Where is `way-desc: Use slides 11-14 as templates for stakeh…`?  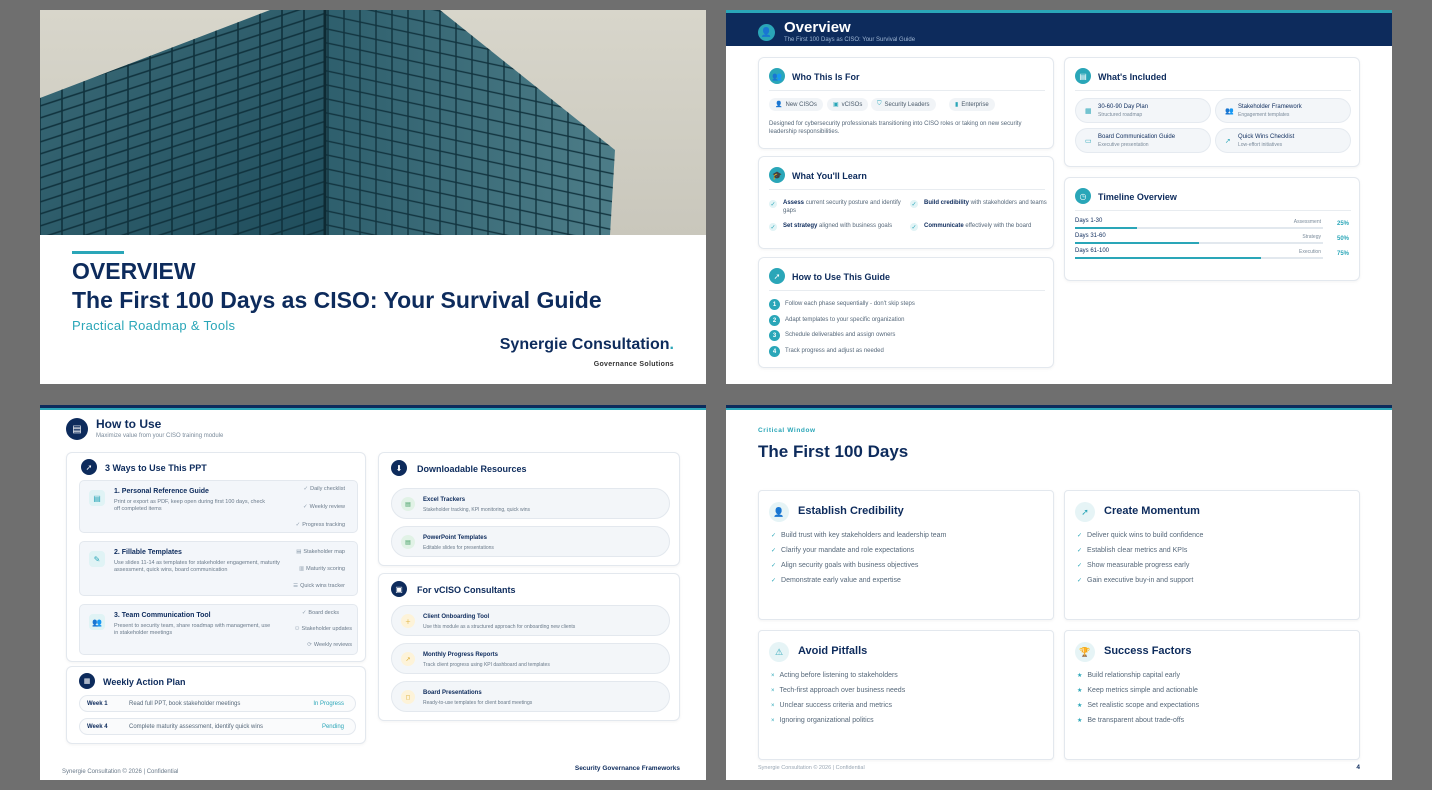
way-desc: Use slides 11-14 as templates for stakeh… is located at coordinates (197, 566).